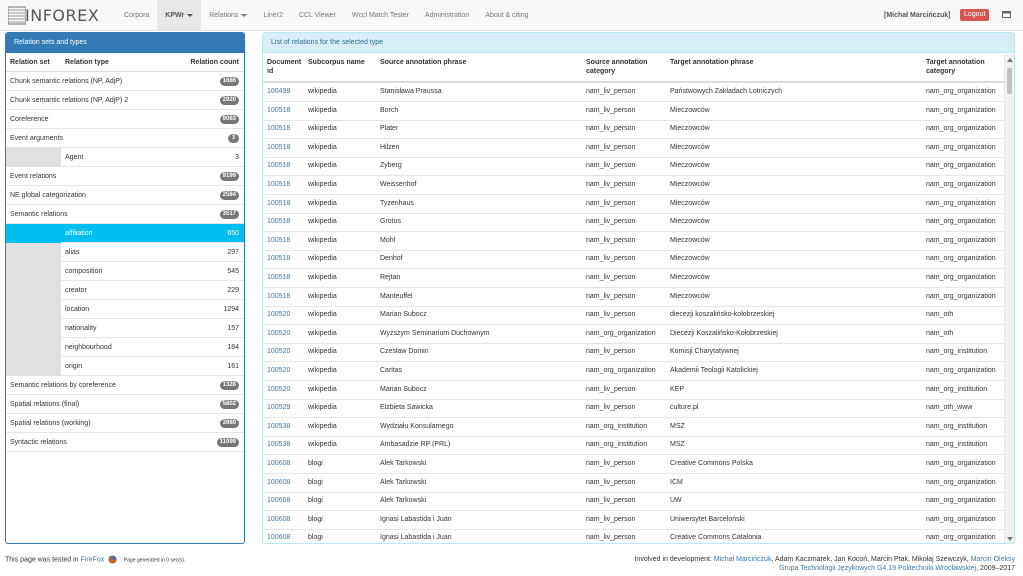 The image size is (1023, 576). Describe the element at coordinates (716, 538) in the screenshot. I see `target-phrase-cell: Creative Commons Catalonia` at that location.